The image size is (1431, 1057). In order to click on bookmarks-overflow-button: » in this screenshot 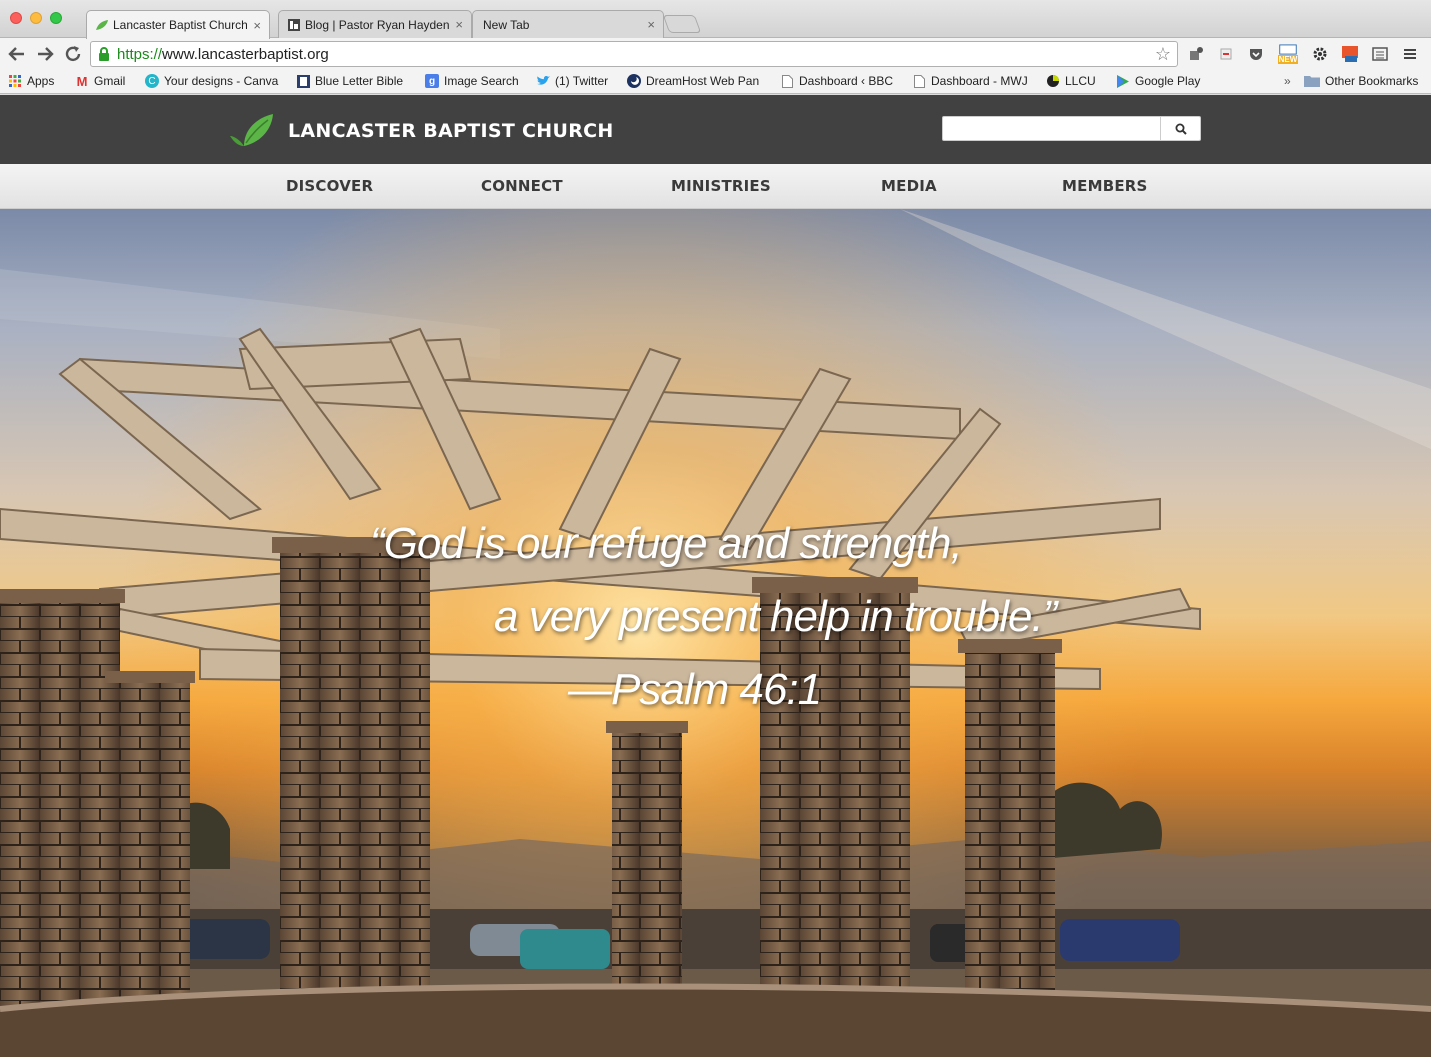, I will do `click(1287, 81)`.